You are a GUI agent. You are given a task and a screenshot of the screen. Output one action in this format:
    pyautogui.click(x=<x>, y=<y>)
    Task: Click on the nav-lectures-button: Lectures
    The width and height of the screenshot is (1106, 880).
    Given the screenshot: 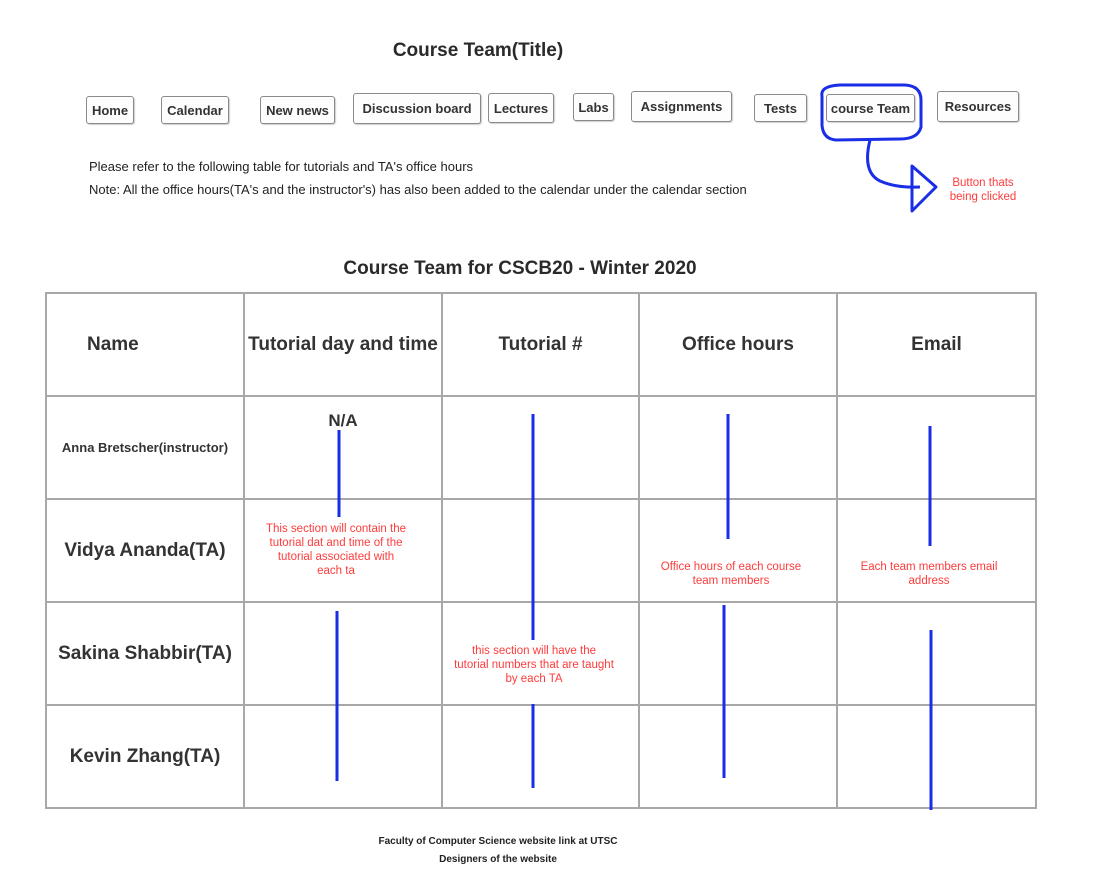 What is the action you would take?
    pyautogui.click(x=521, y=108)
    